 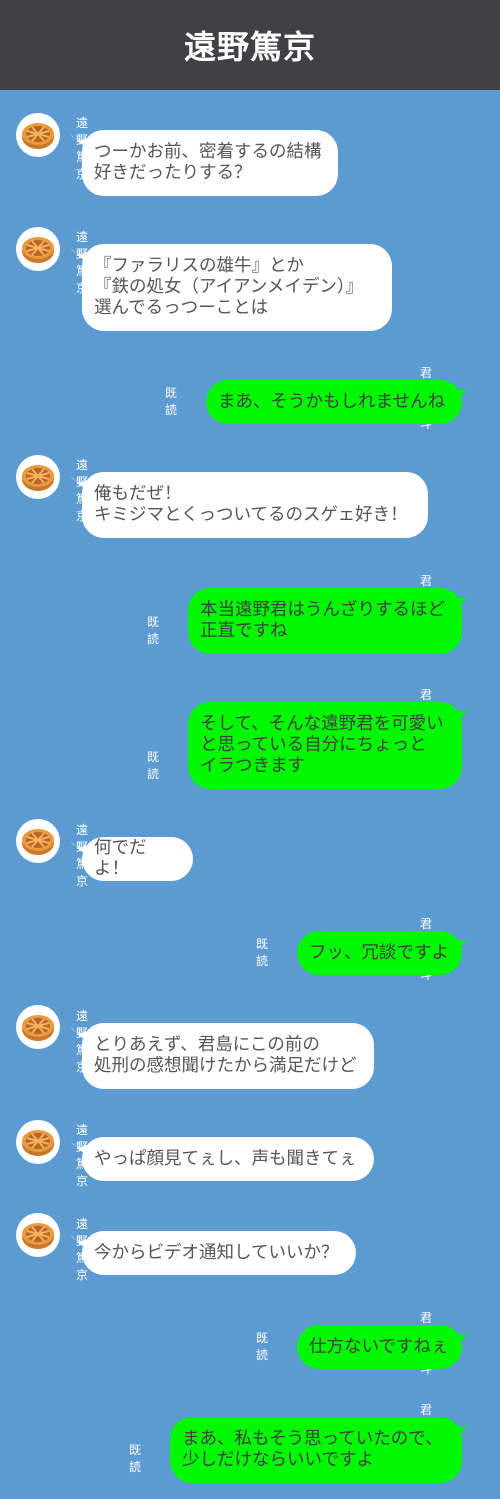 I want to click on message-bubble: そして、そんな遠野君を可愛い と思っている自分にちょっと イラつきます, so click(x=325, y=745).